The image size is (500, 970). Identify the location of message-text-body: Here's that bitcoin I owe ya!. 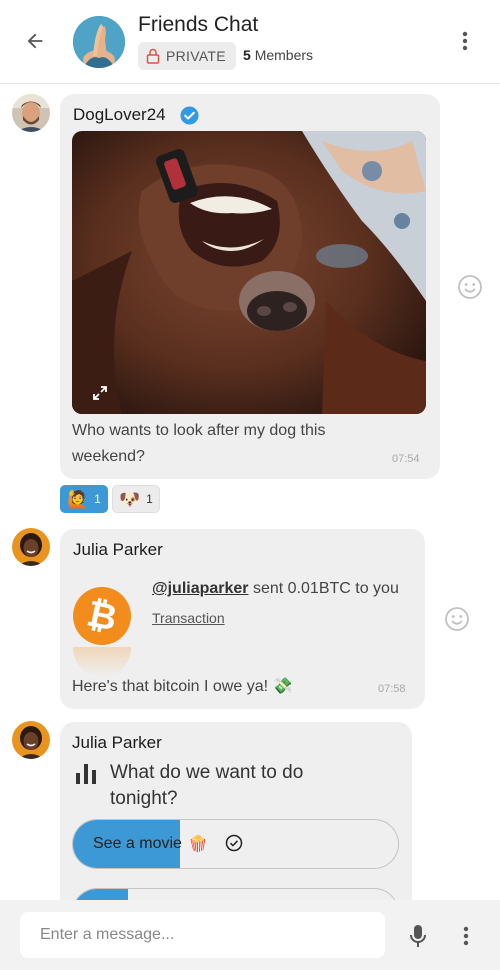
(170, 686).